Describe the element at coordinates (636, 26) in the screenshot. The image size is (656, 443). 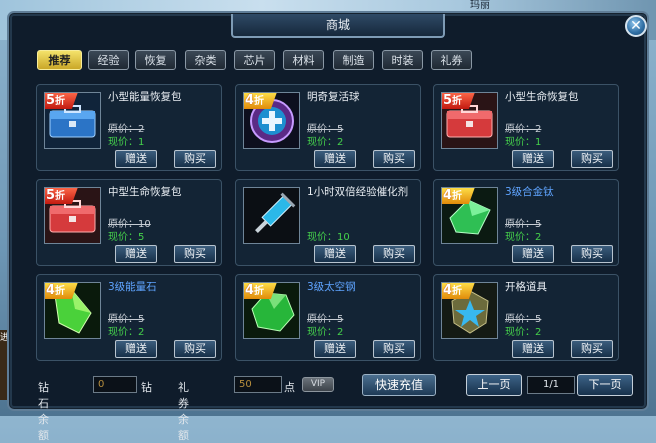
I see `close-icon: ✕` at that location.